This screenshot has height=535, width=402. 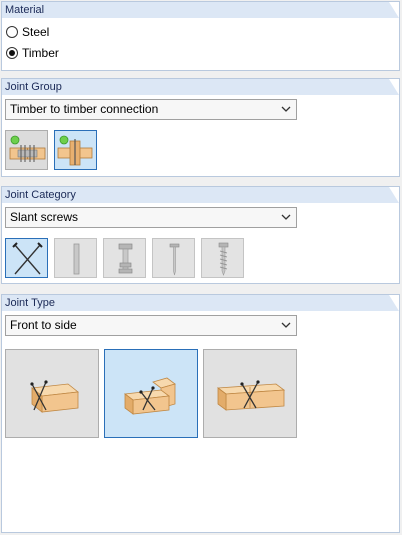 What do you see at coordinates (44, 217) in the screenshot?
I see `joint-category-dropdown-value: Slant screws` at bounding box center [44, 217].